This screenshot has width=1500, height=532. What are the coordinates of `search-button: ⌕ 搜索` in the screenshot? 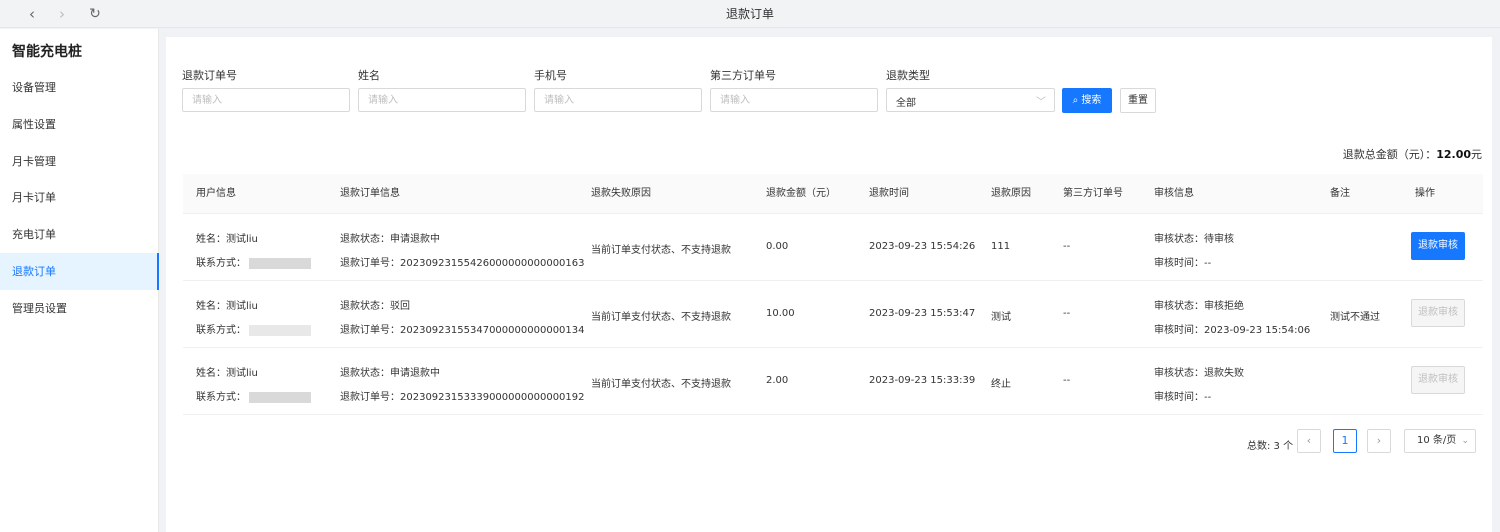 It's located at (1087, 100).